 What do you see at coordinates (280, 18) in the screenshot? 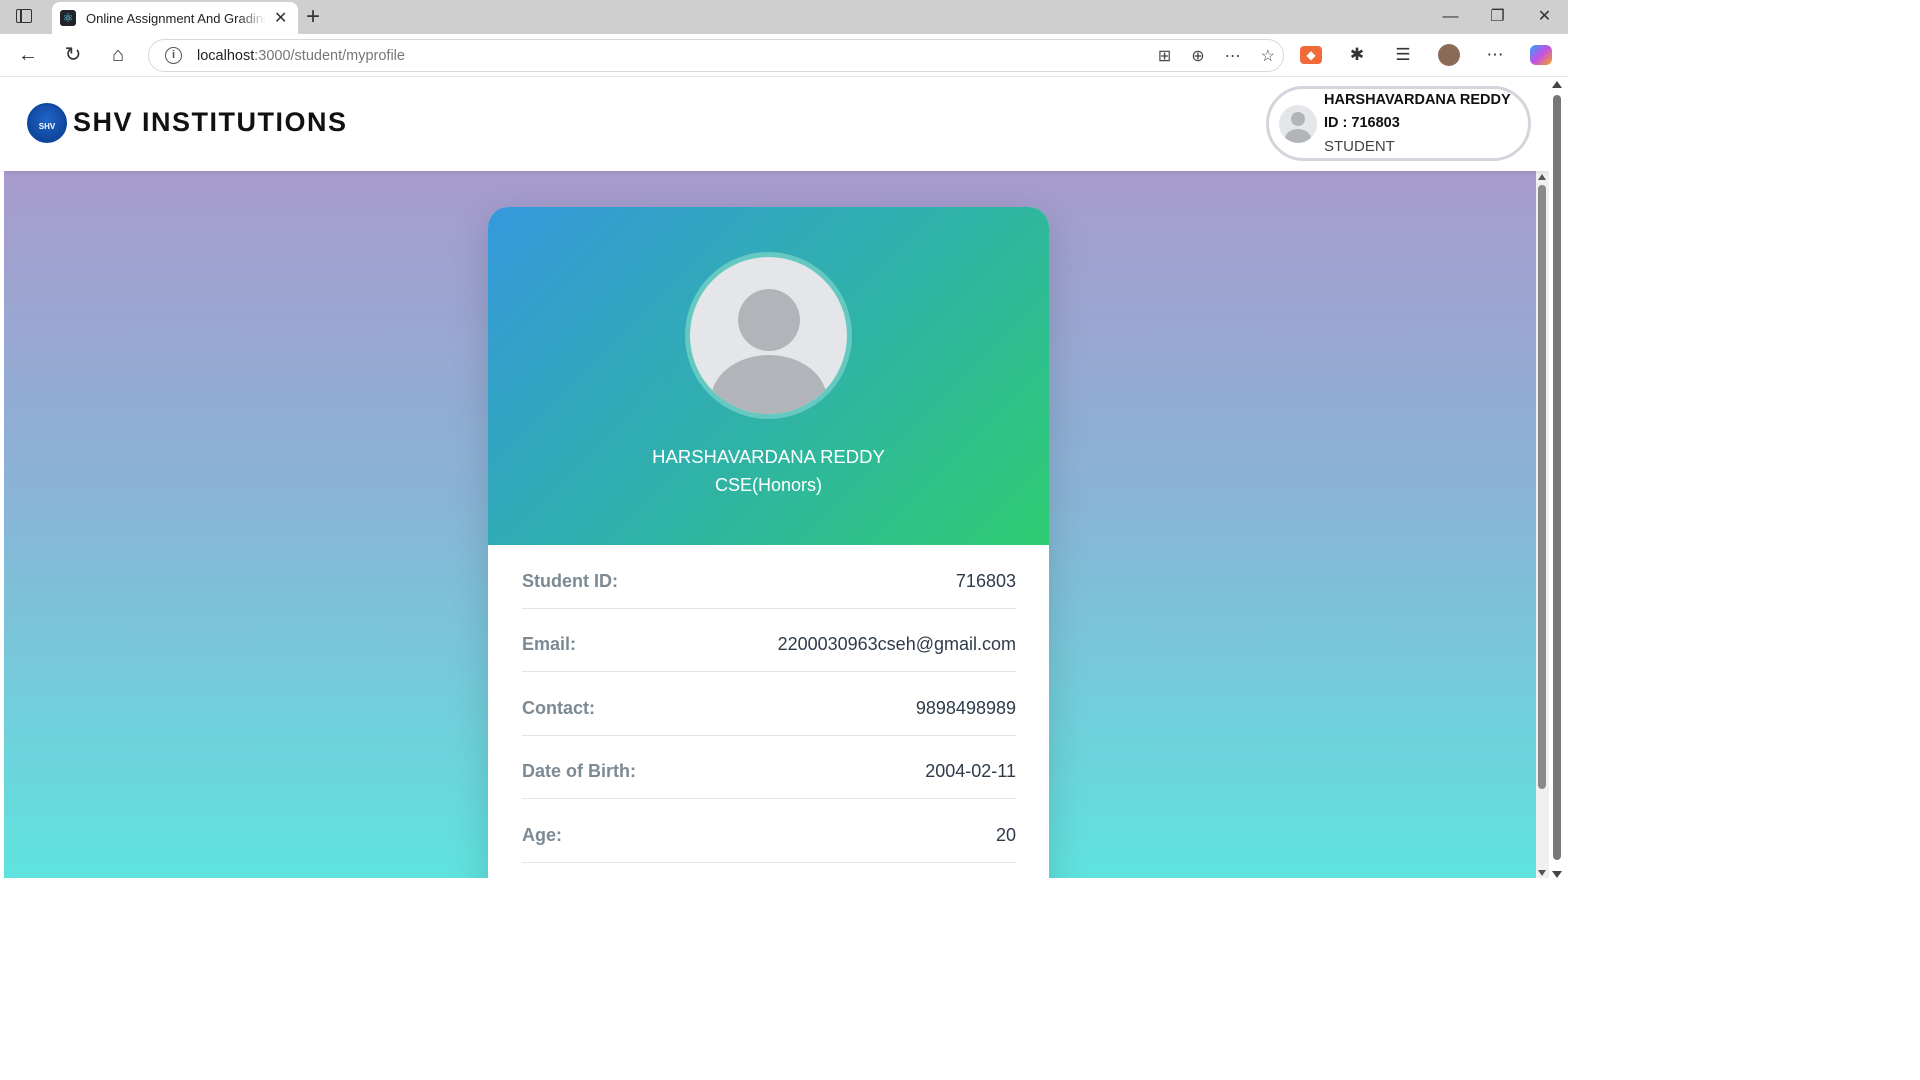
I see `close-tab-icon: ✕` at bounding box center [280, 18].